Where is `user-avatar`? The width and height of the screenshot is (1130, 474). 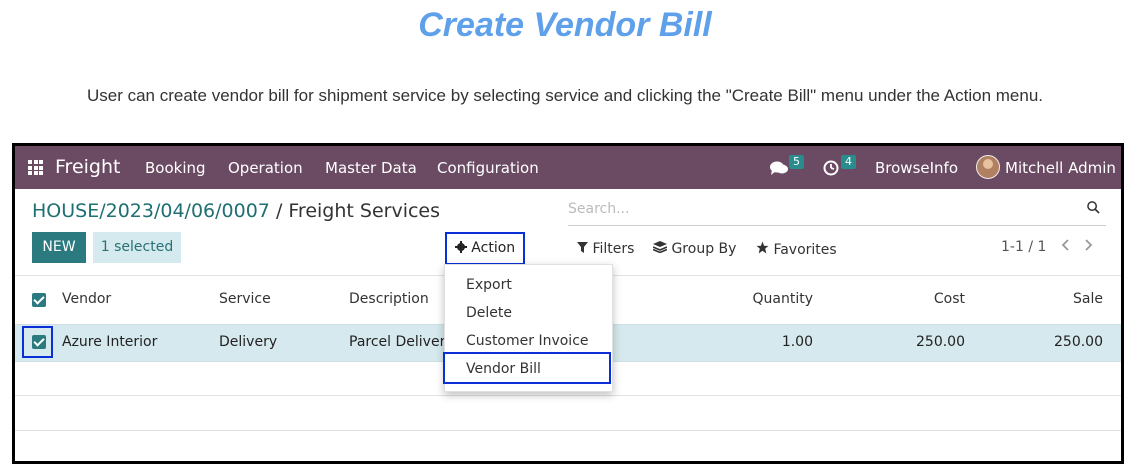
user-avatar is located at coordinates (988, 167).